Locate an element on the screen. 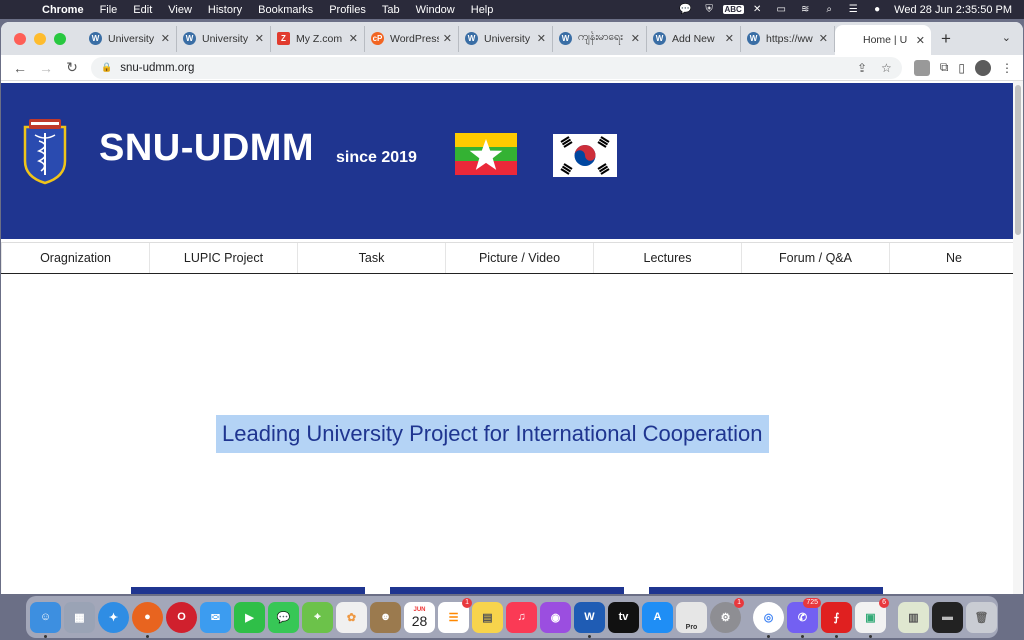 The height and width of the screenshot is (640, 1024). menu-edit: Edit is located at coordinates (142, 10).